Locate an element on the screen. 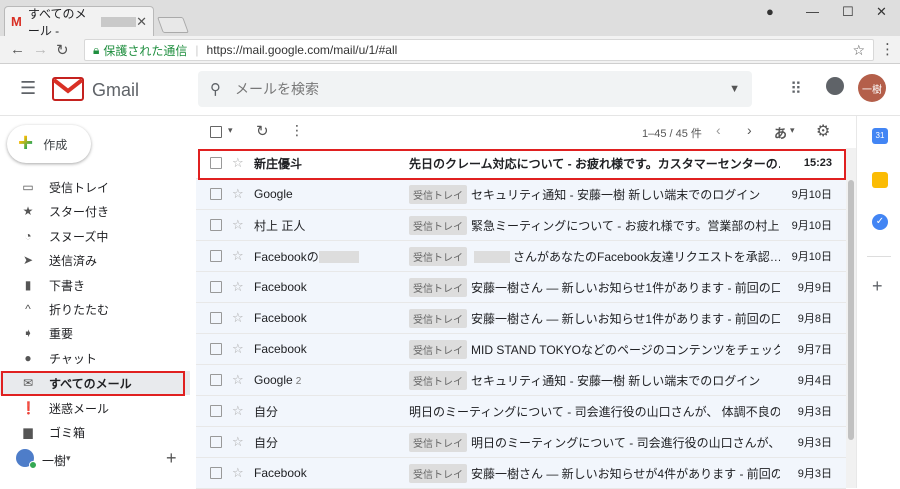  window-close-icon: ✕ is located at coordinates (881, 12).